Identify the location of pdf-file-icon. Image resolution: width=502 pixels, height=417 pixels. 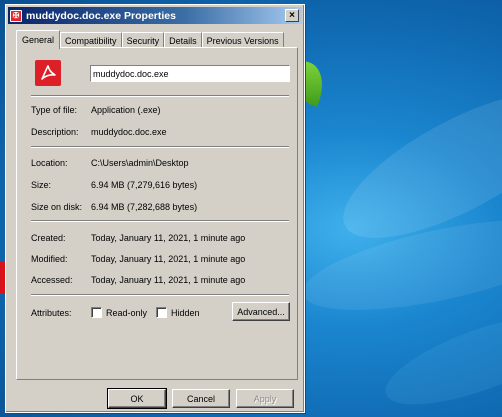
(48, 73).